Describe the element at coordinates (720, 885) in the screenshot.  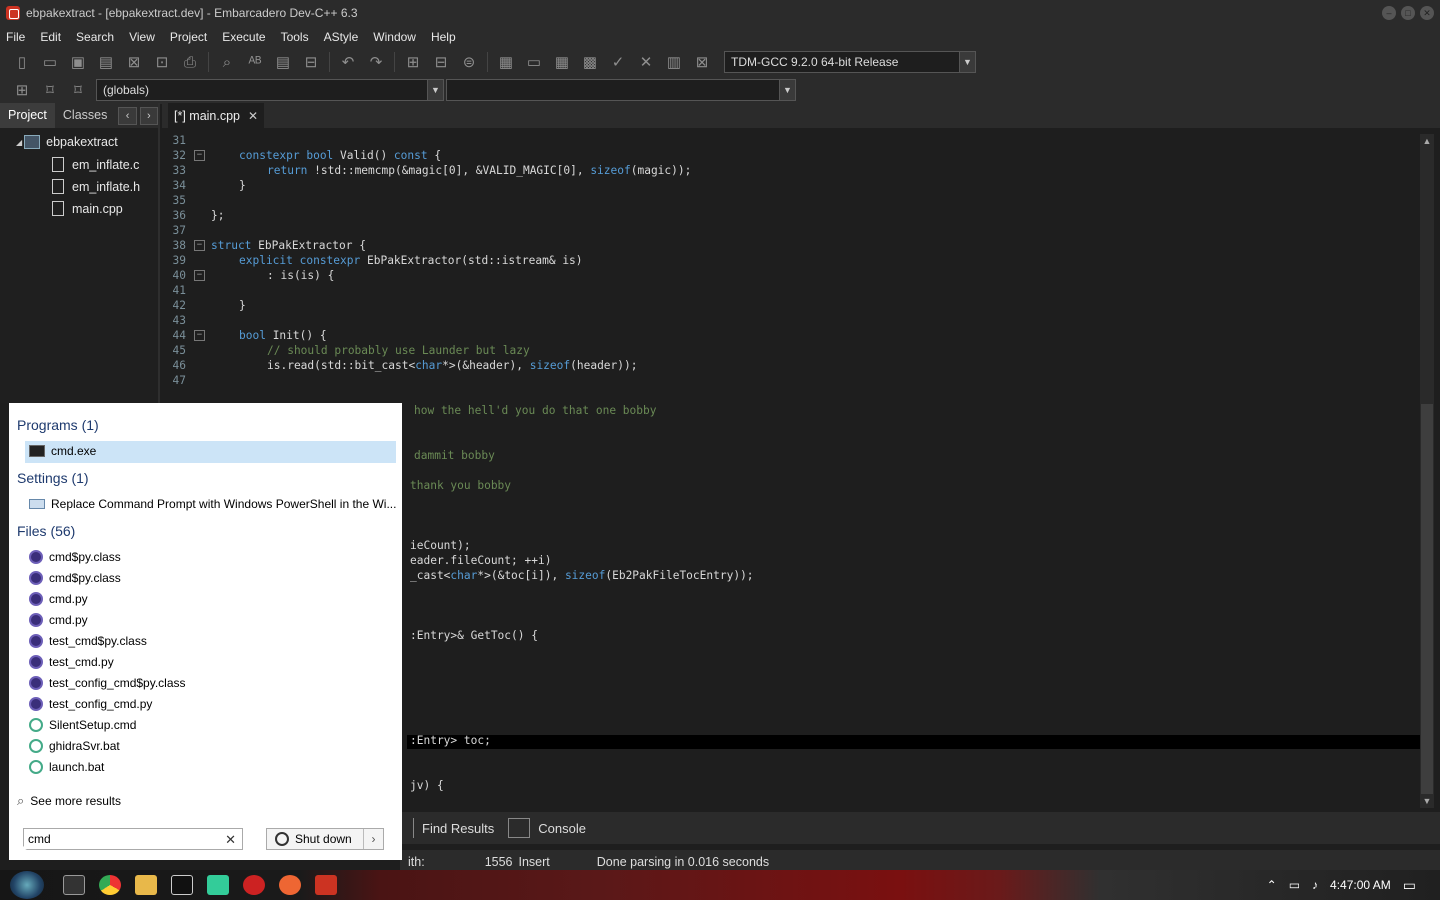
I see `taskbar: ⌃ ▭ ♪ 4:47:00 AM ▭` at that location.